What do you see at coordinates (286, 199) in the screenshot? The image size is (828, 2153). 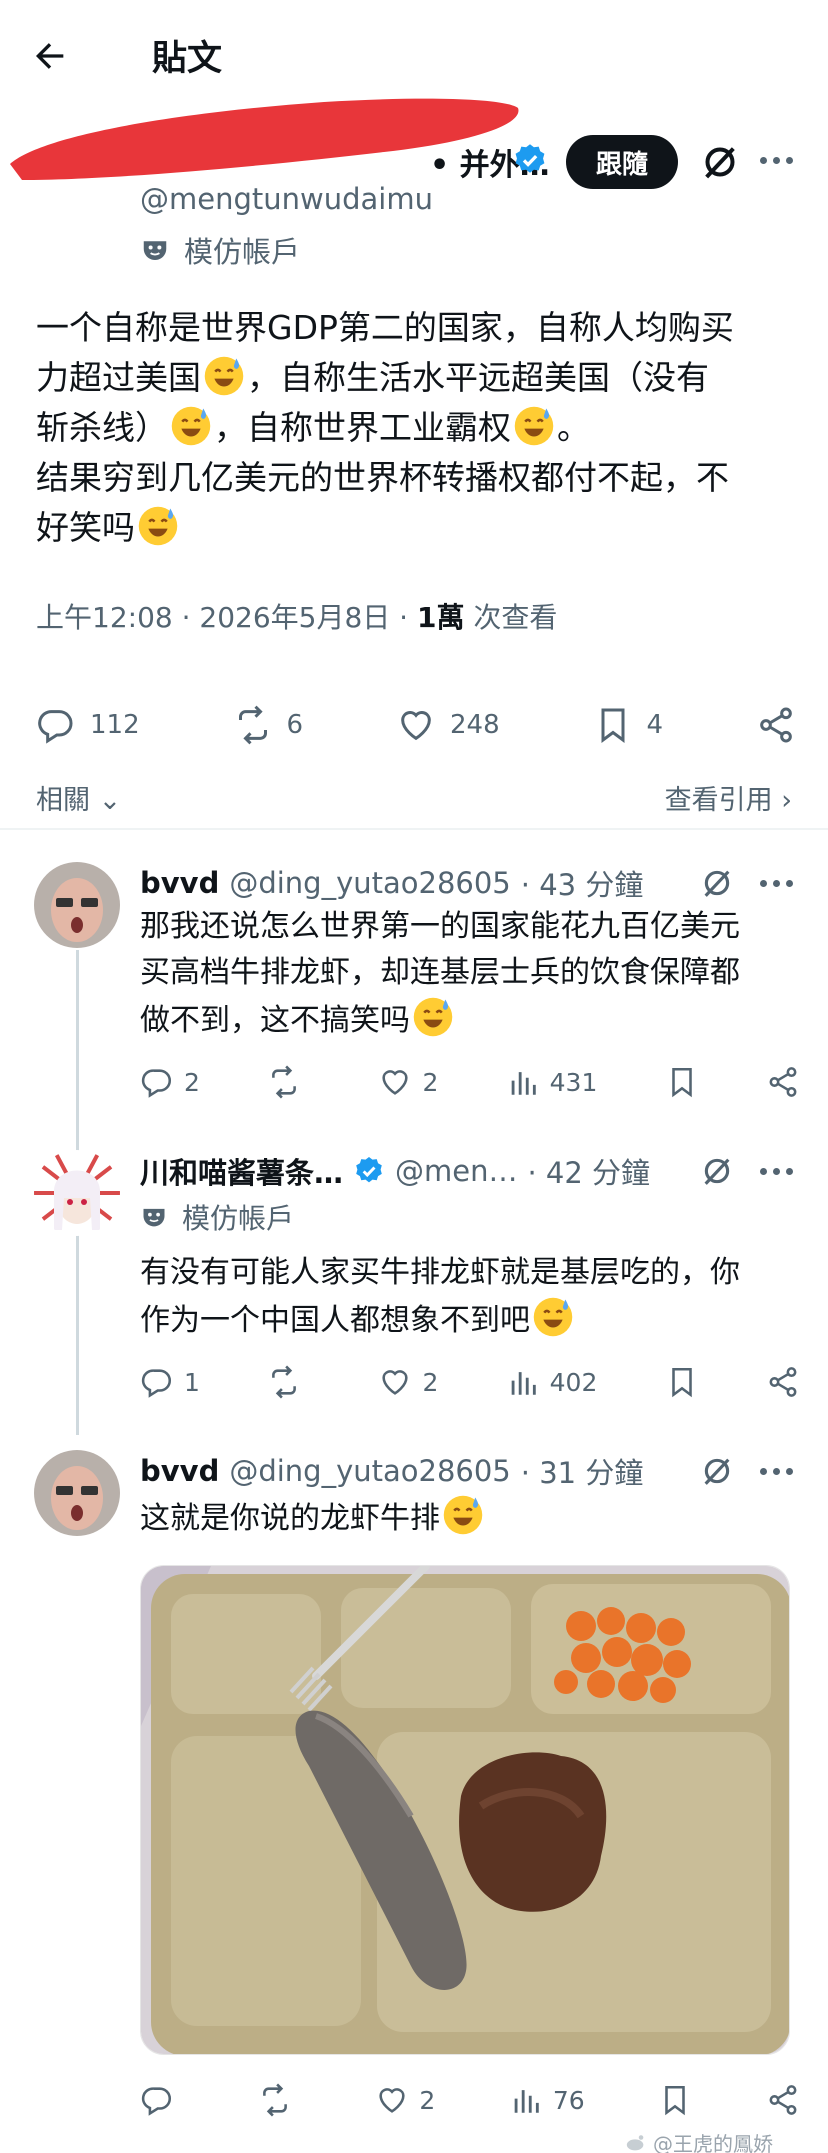 I see `author-handle: @mengtunwudaimu` at bounding box center [286, 199].